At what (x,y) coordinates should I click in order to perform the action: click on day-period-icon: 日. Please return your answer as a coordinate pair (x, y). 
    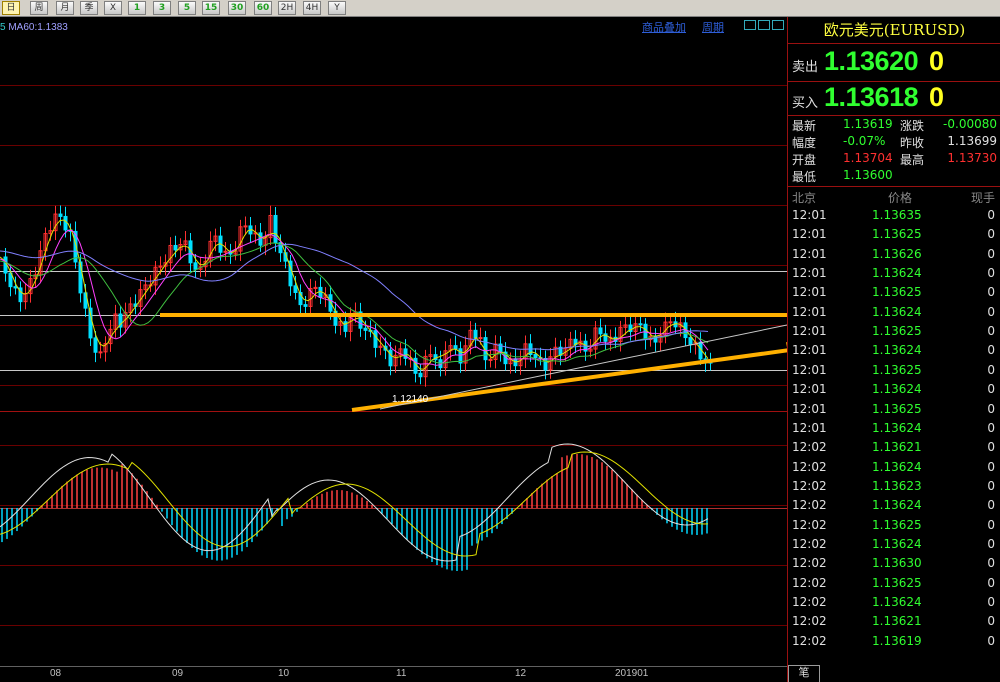
    Looking at the image, I should click on (11, 8).